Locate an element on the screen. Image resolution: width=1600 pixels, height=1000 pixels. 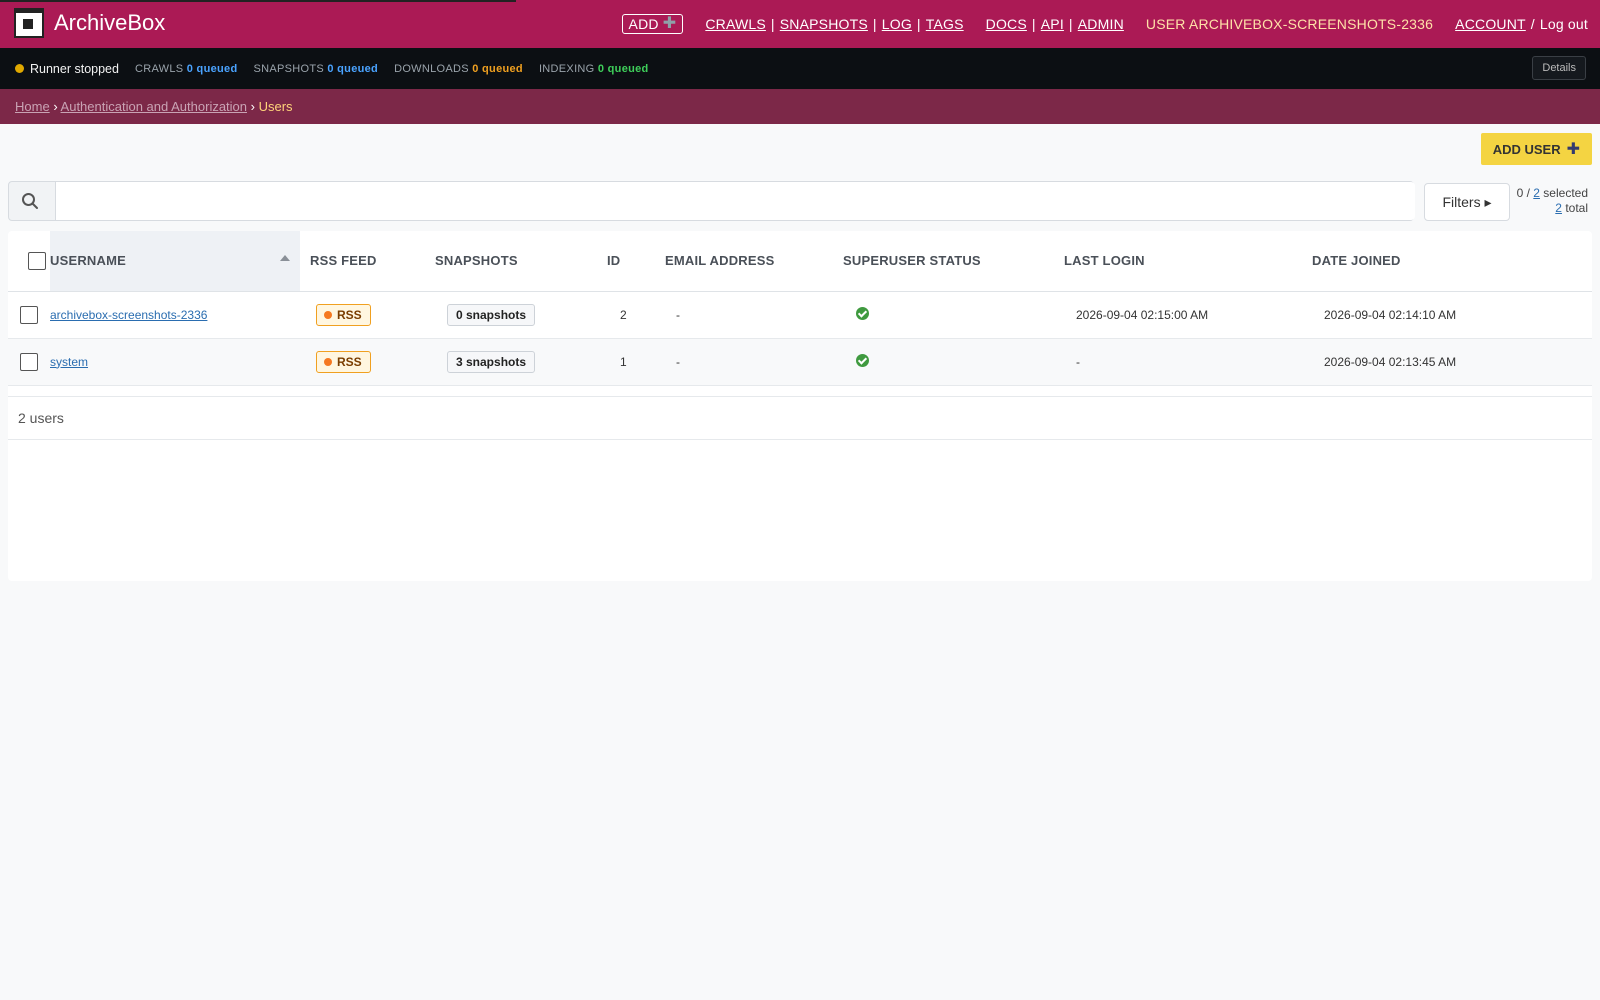
nav-api: API is located at coordinates (1052, 24).